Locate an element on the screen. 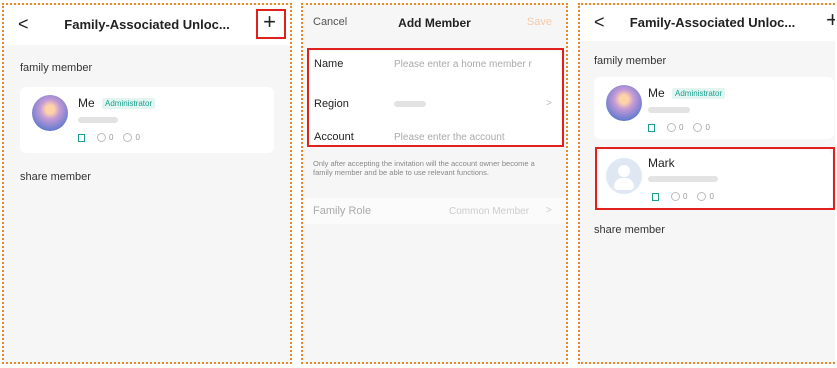  role-label: Family Role is located at coordinates (342, 211).